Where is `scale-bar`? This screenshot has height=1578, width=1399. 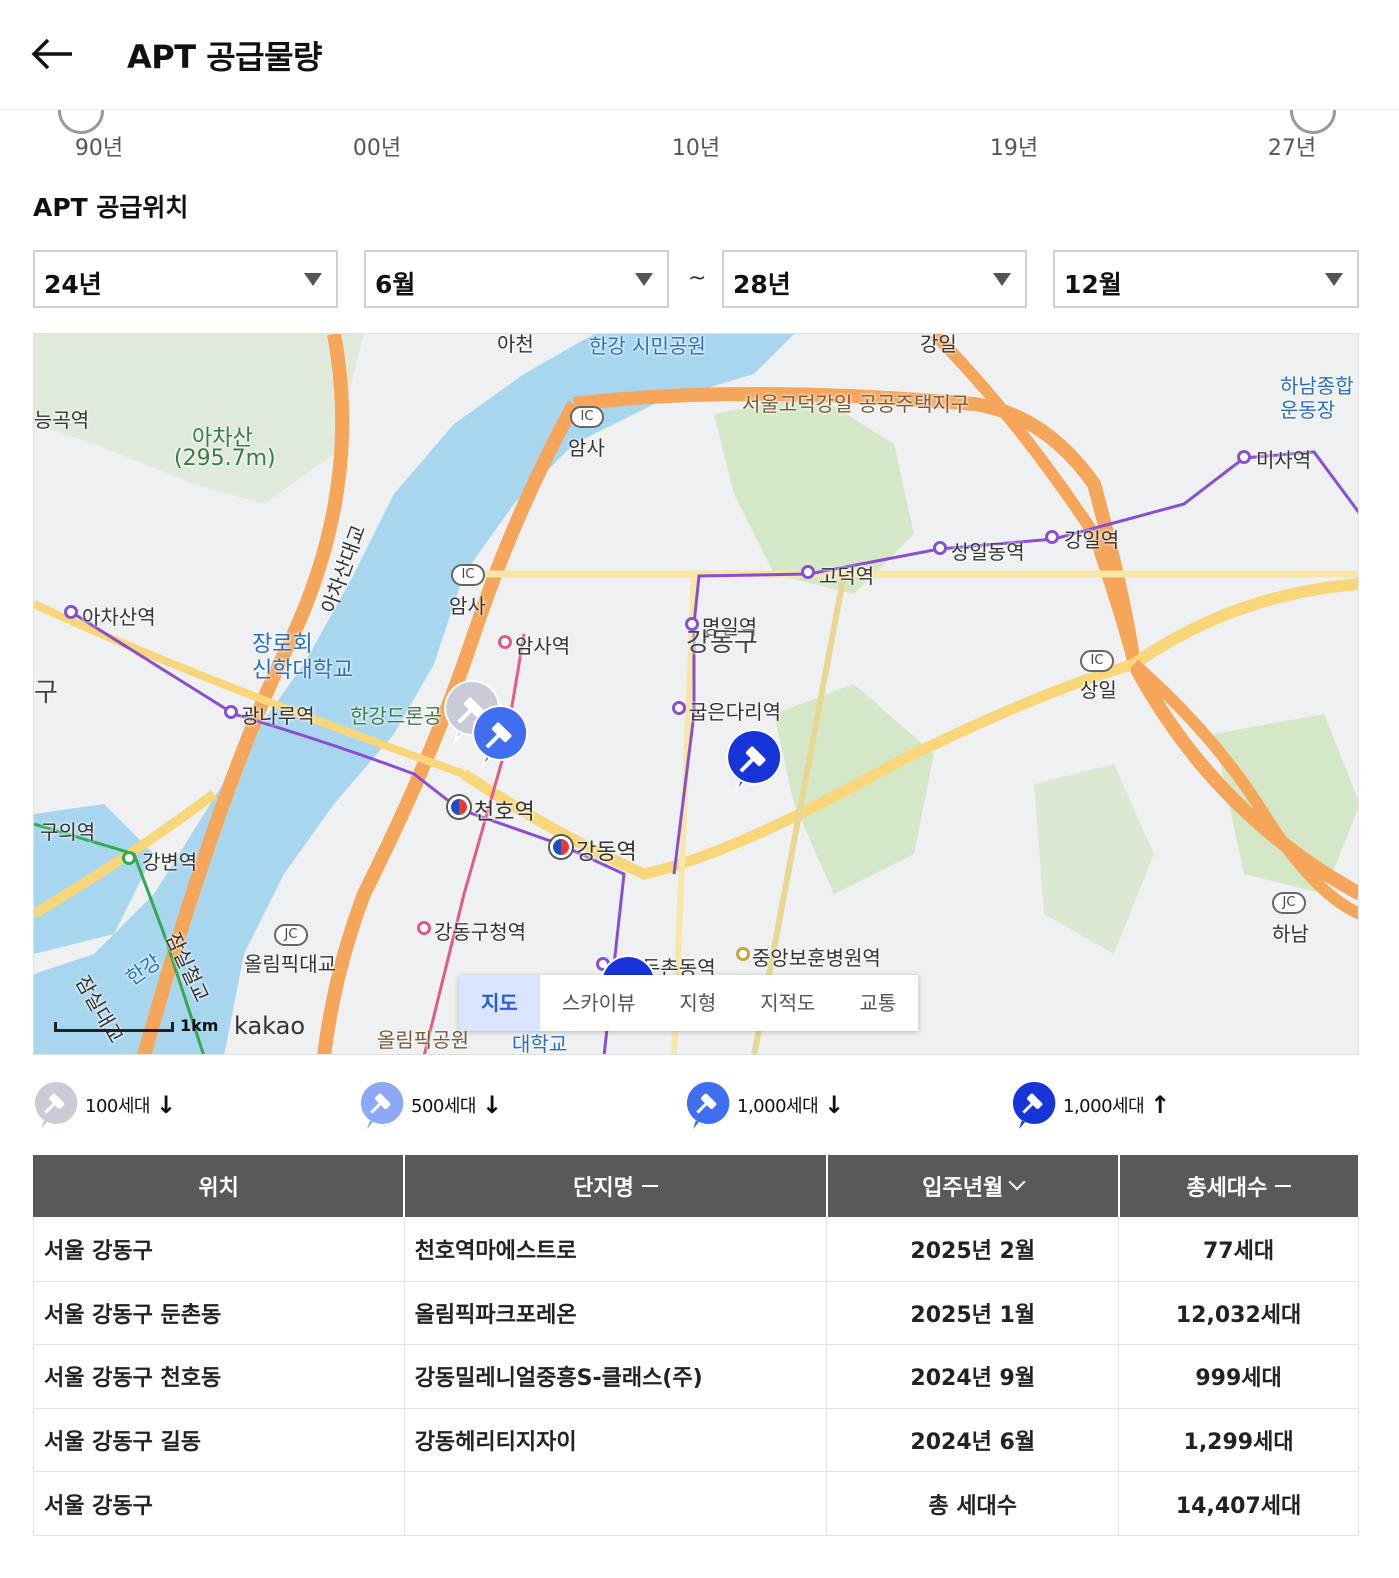 scale-bar is located at coordinates (114, 1027).